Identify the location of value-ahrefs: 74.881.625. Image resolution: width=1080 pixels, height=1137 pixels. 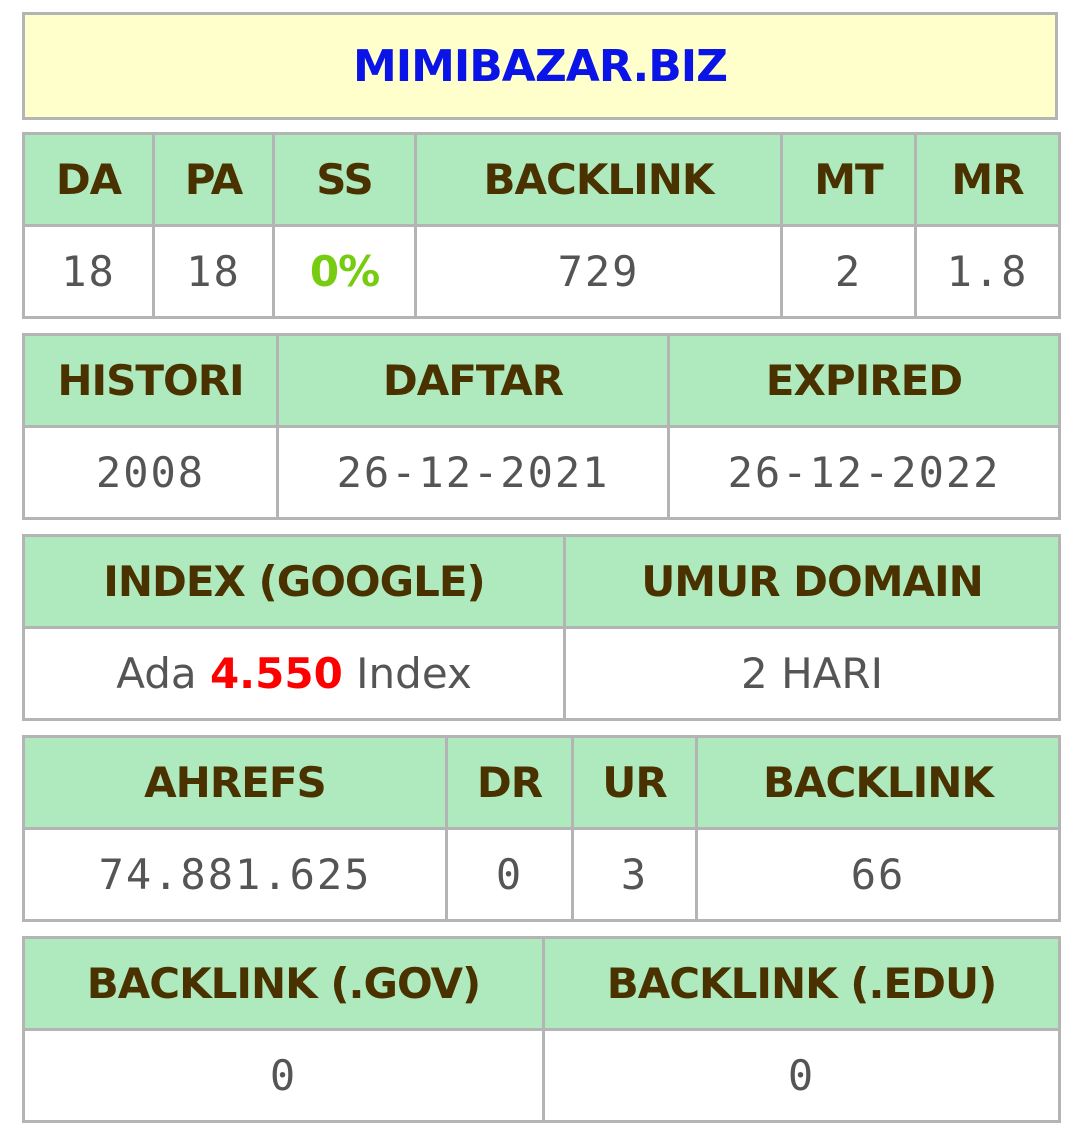
(235, 874).